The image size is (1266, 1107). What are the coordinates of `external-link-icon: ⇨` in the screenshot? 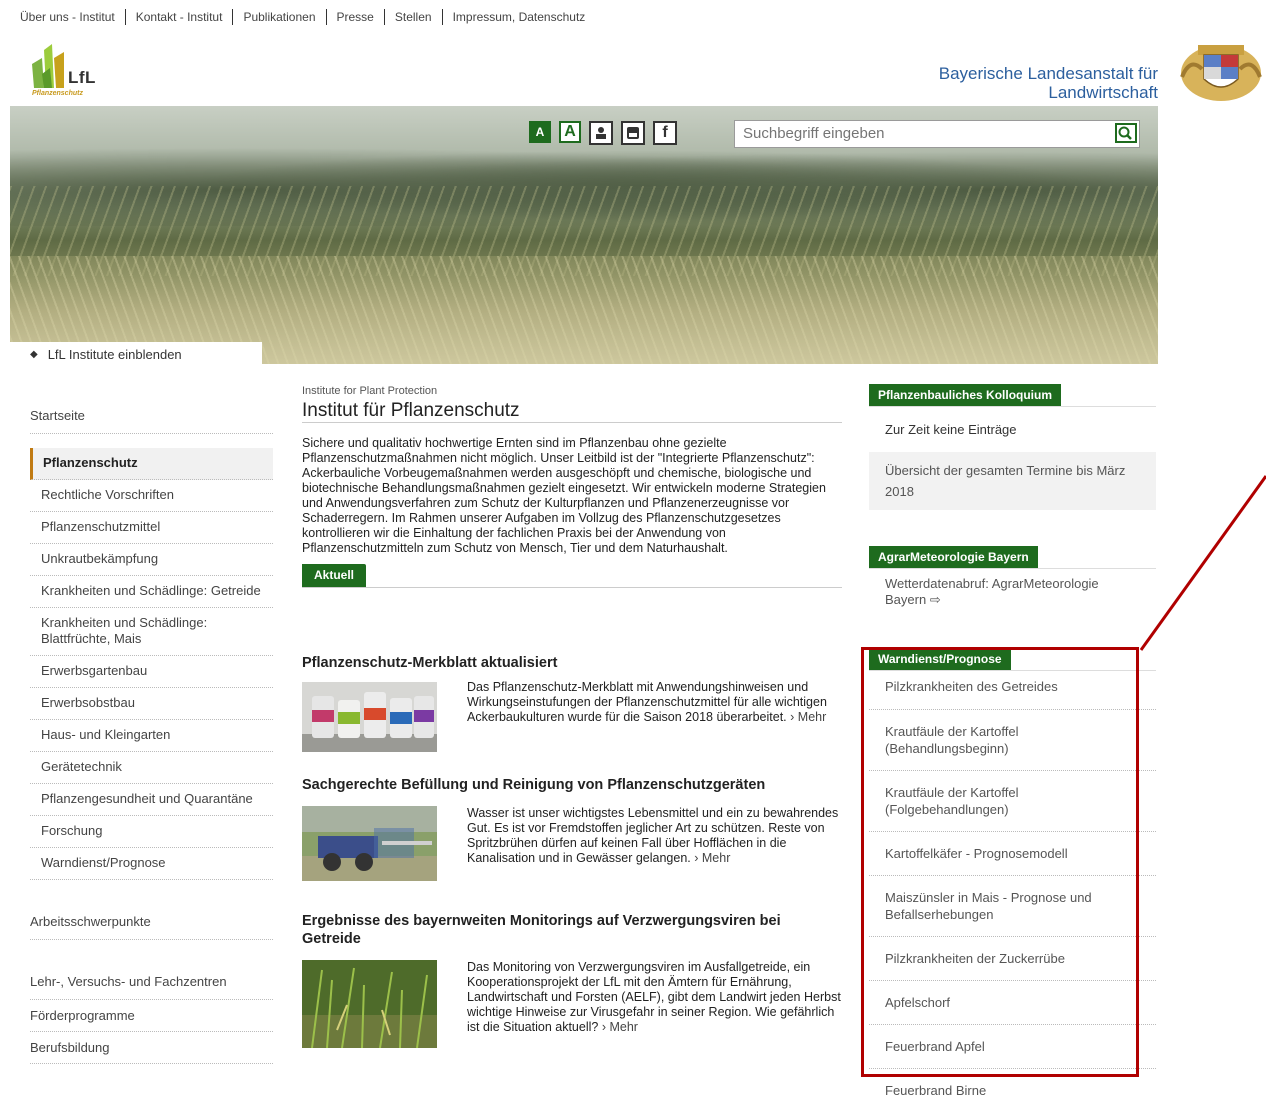 It's located at (935, 599).